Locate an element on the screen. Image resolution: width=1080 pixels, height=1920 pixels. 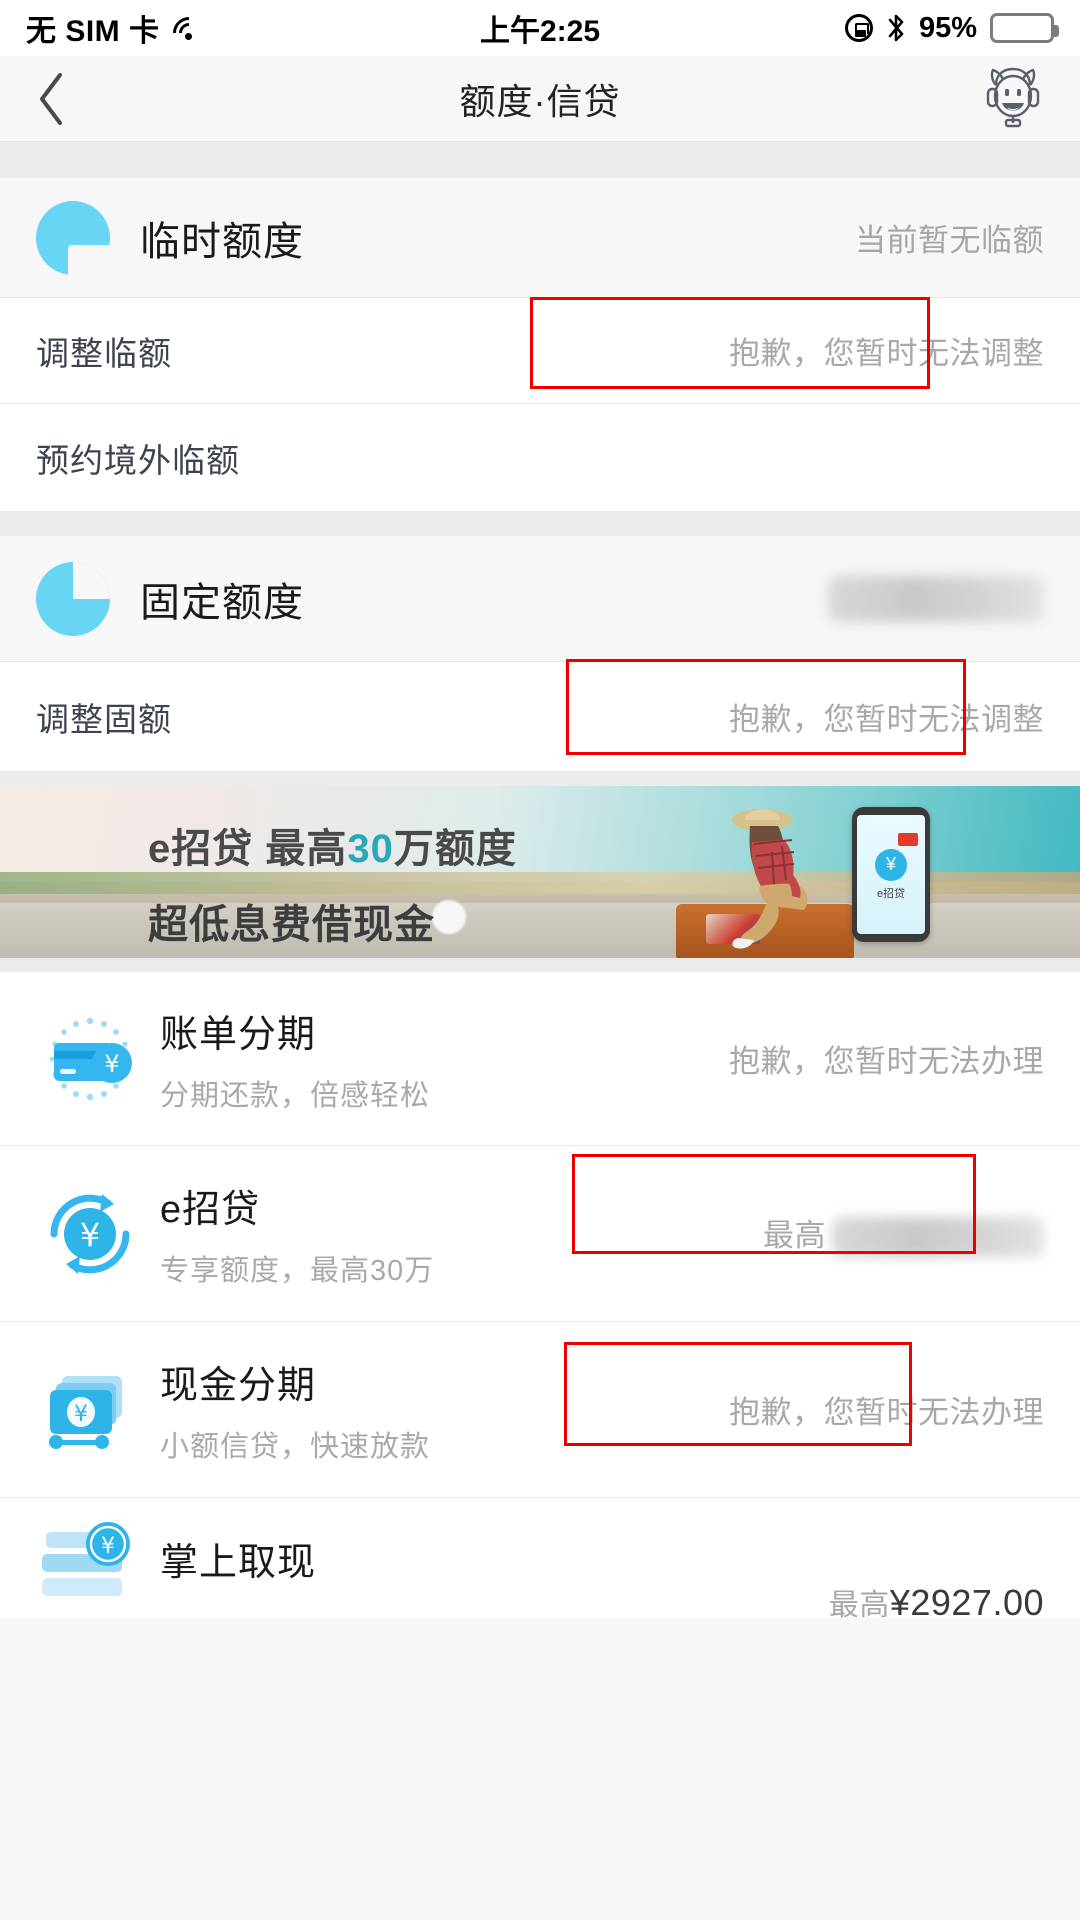
fixed-limit-title: 固定额度 is located at coordinates (222, 602).